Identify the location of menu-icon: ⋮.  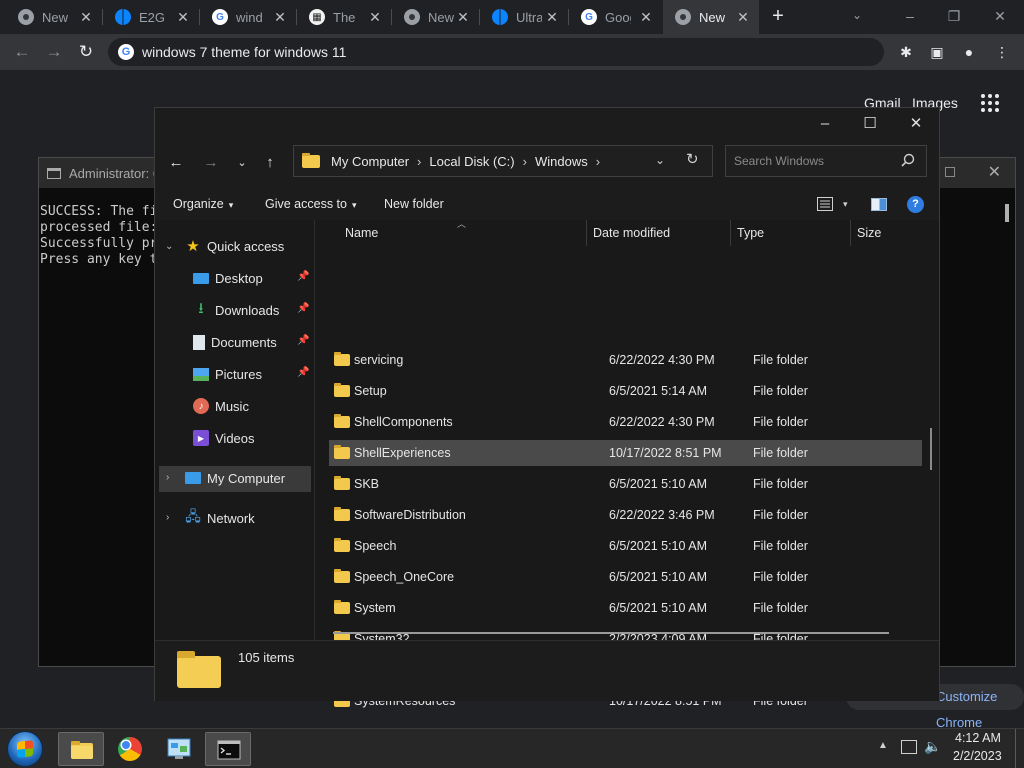
(1002, 52).